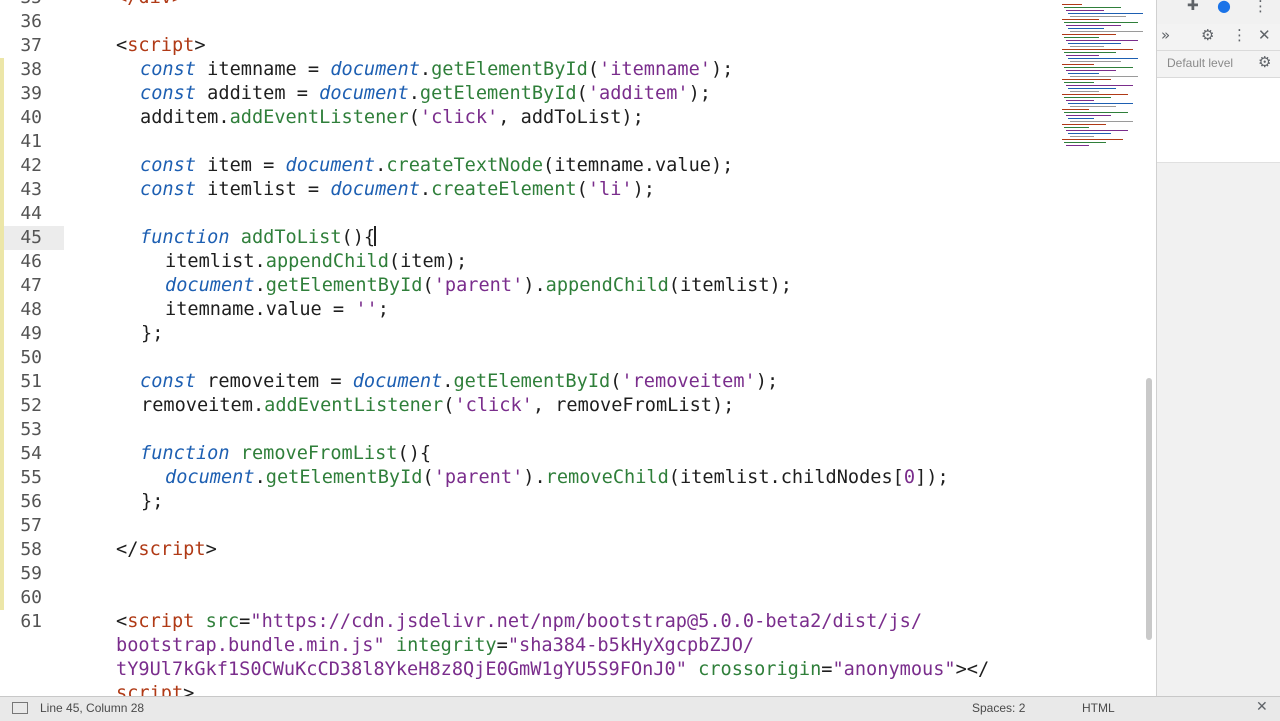 The height and width of the screenshot is (721, 1280). Describe the element at coordinates (534, 285) in the screenshot. I see `code-token: ).` at that location.